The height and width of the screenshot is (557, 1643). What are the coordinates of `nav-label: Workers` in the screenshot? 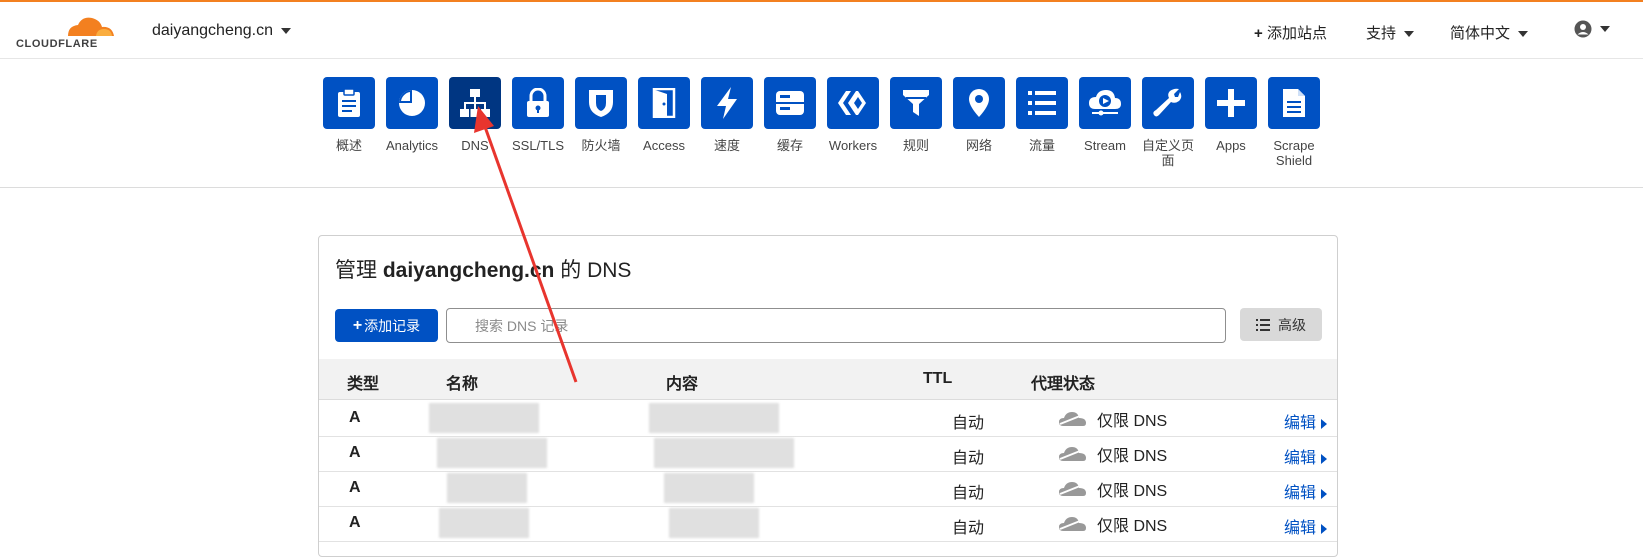 It's located at (853, 145).